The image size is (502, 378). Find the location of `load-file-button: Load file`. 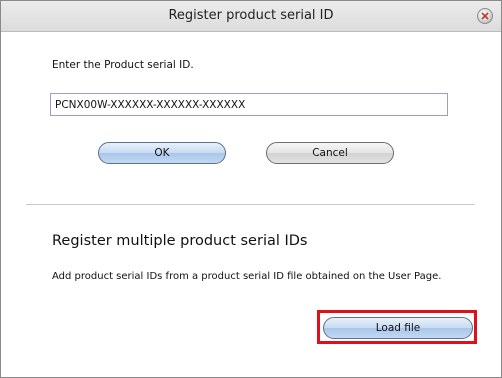

load-file-button: Load file is located at coordinates (398, 328).